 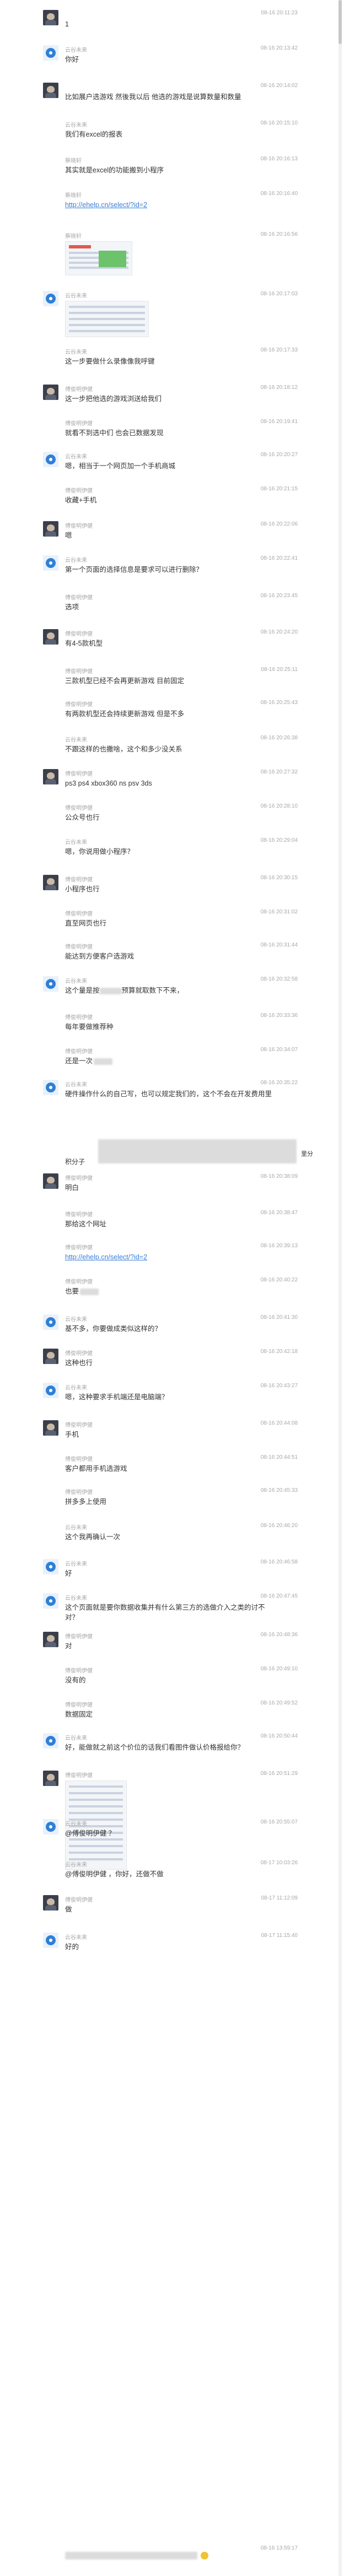 What do you see at coordinates (114, 1874) in the screenshot?
I see `message-text: @傅俊明伊健 ，你好，还做不做` at bounding box center [114, 1874].